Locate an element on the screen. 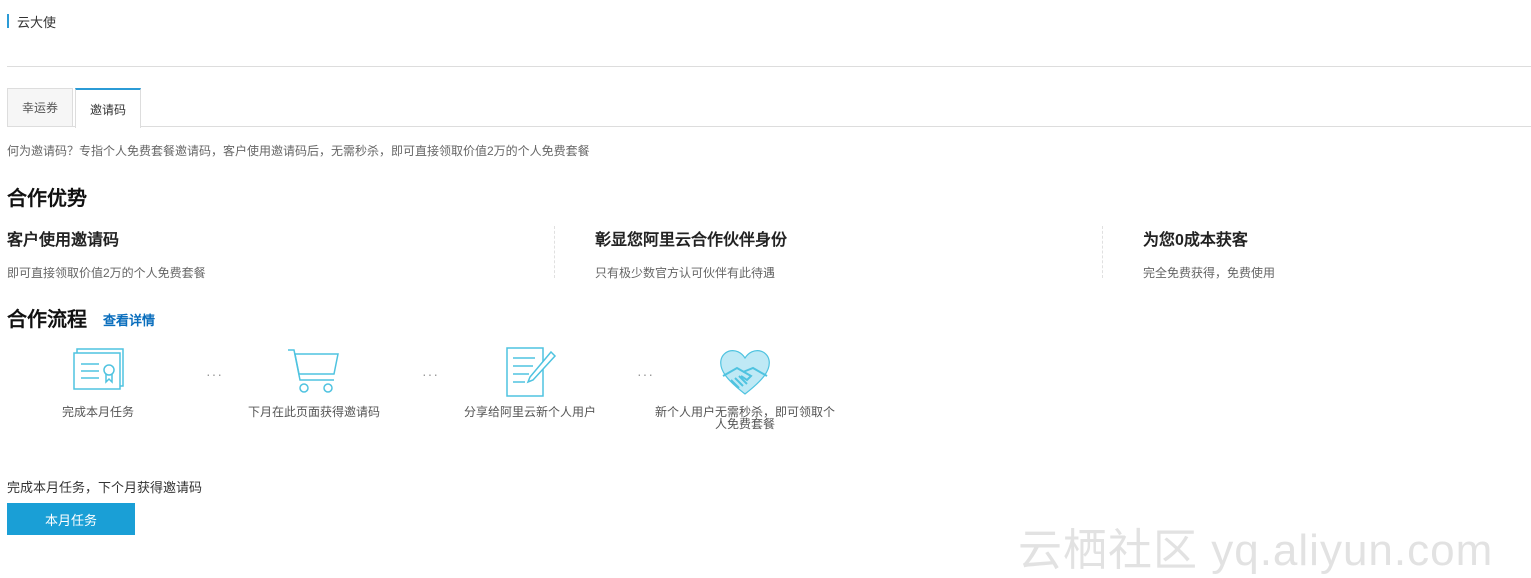  tab-lucky-coupon: 幸运券 is located at coordinates (40, 107).